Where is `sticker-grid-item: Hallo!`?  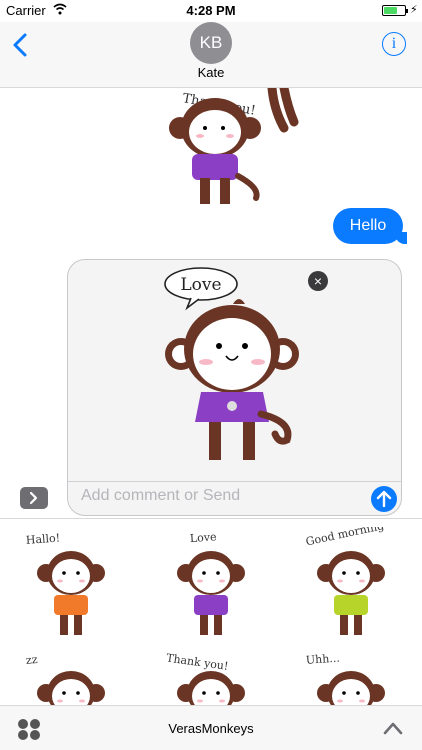 sticker-grid-item: Hallo! is located at coordinates (71, 585).